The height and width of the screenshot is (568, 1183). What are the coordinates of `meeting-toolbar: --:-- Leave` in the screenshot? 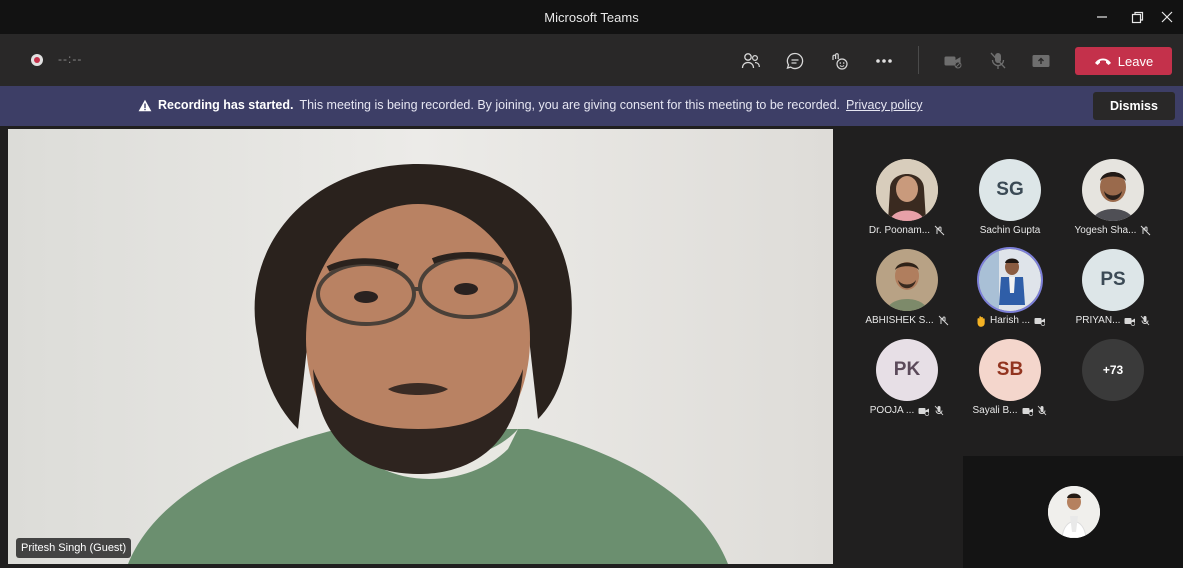 It's located at (591, 60).